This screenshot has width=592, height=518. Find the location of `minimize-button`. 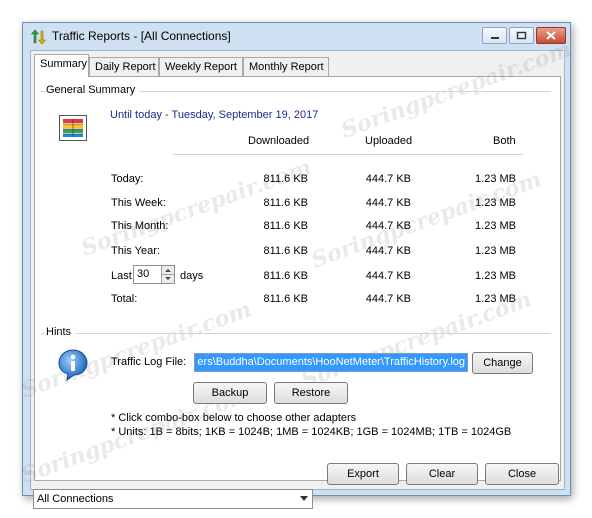

minimize-button is located at coordinates (494, 35).